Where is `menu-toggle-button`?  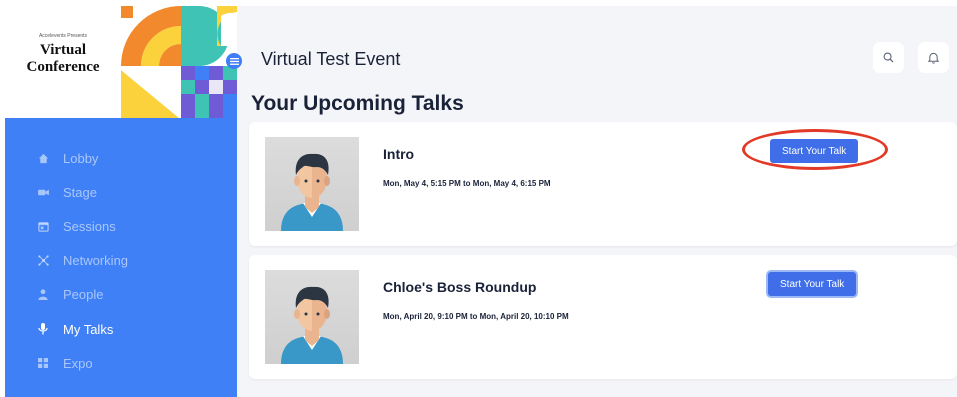
menu-toggle-button is located at coordinates (234, 61).